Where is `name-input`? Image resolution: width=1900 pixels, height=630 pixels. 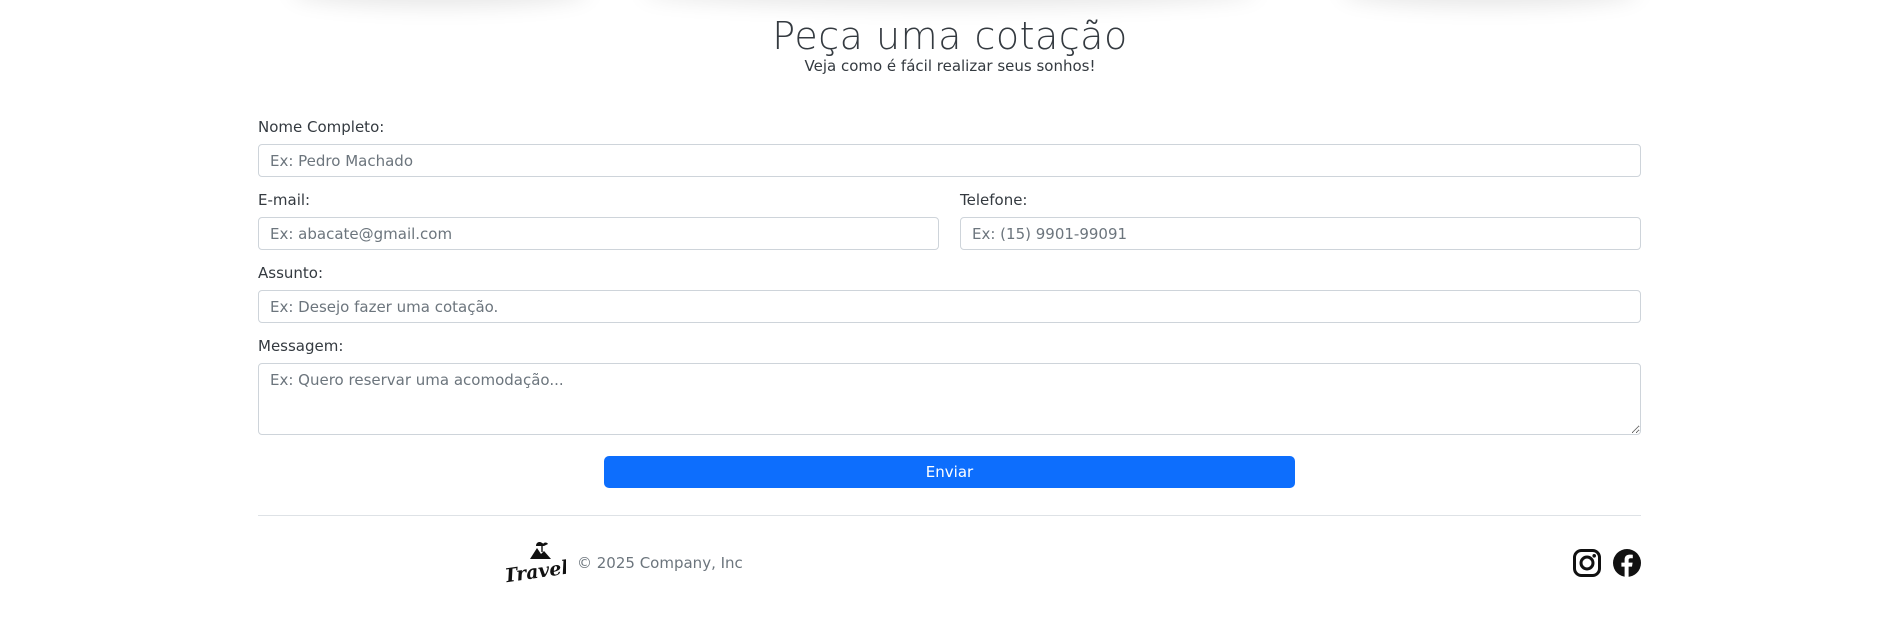
name-input is located at coordinates (949, 160).